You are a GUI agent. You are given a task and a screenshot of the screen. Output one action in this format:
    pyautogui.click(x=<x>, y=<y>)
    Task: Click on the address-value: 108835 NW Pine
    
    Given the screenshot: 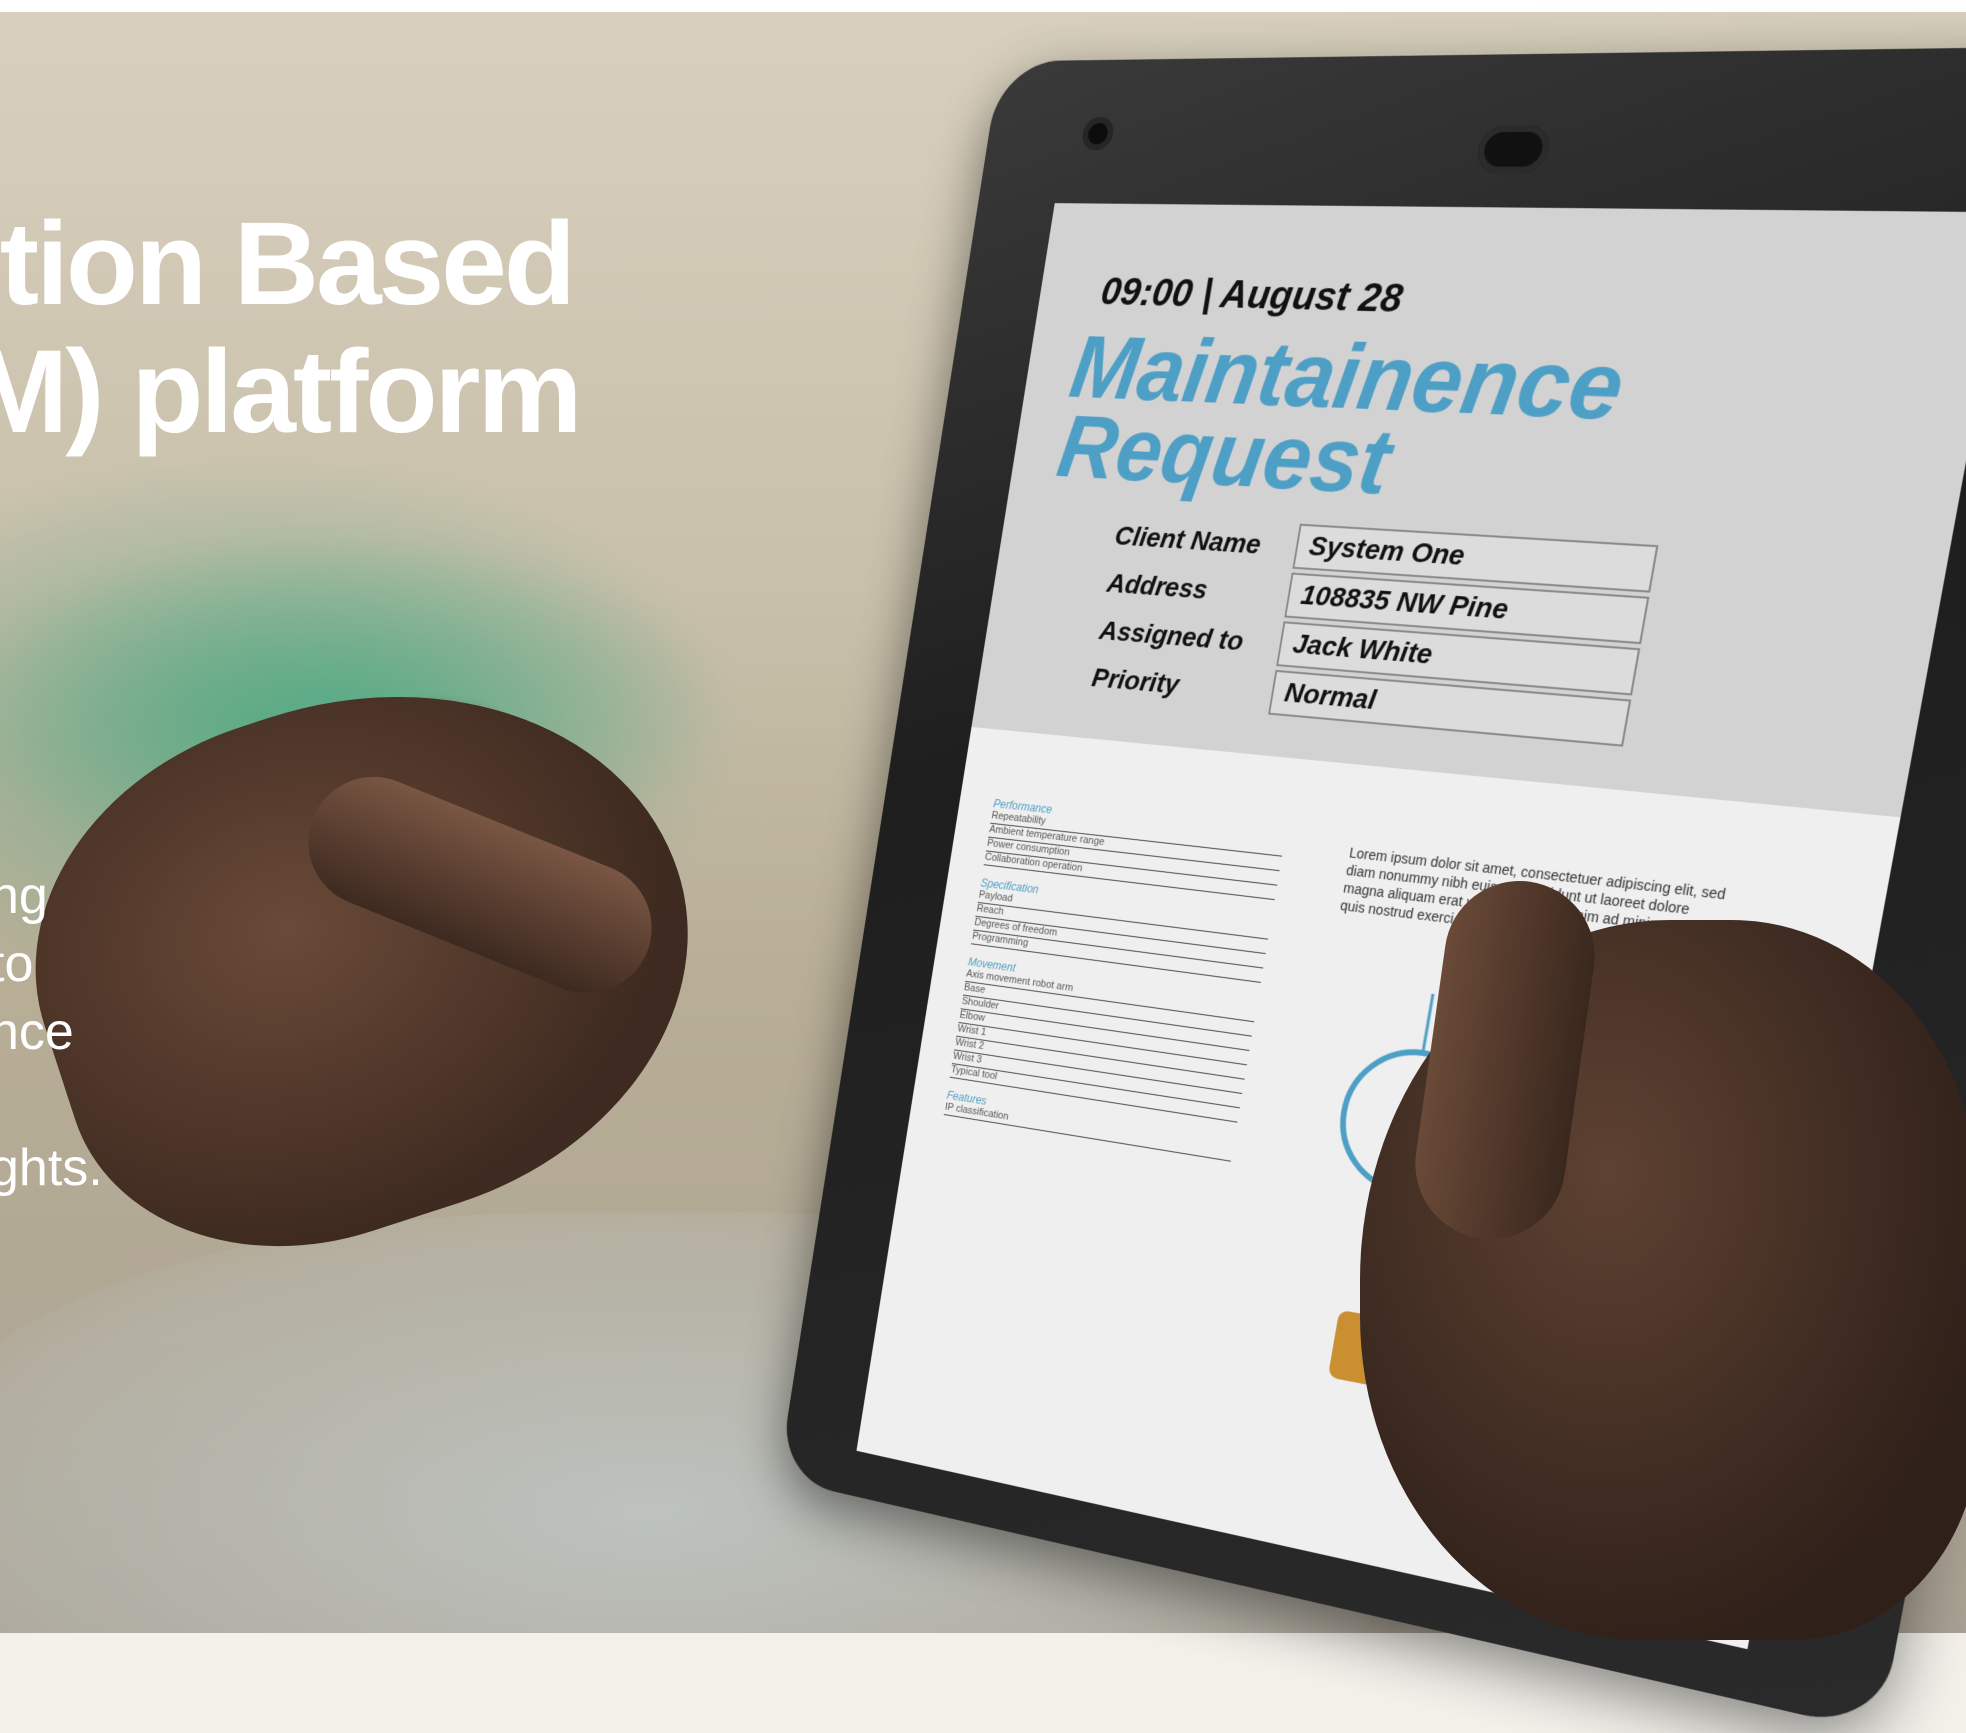 What is the action you would take?
    pyautogui.click(x=1404, y=602)
    